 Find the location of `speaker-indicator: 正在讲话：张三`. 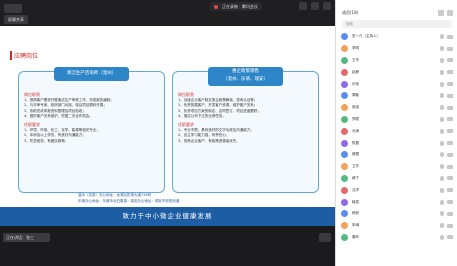

speaker-indicator: 正在讲话：张三 is located at coordinates (26, 237).